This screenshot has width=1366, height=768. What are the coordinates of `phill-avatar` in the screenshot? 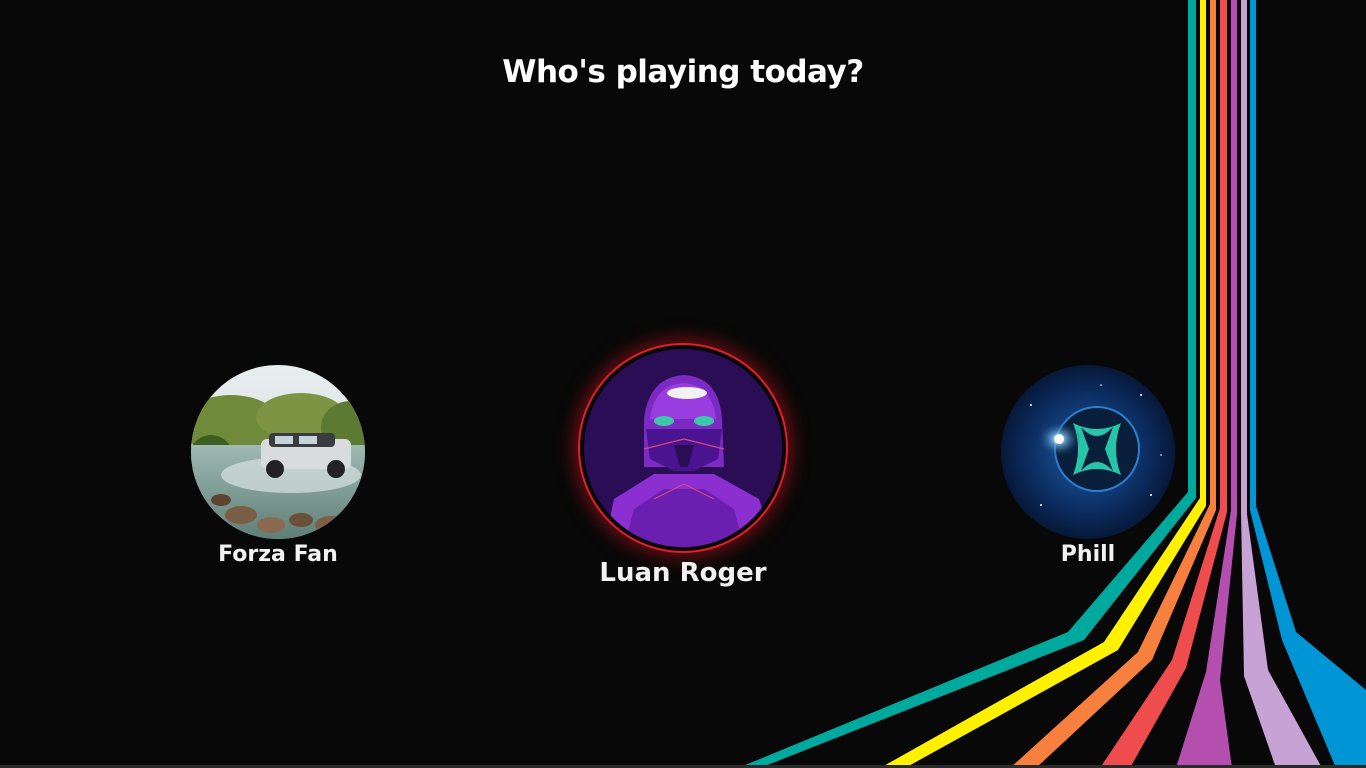 It's located at (1088, 452).